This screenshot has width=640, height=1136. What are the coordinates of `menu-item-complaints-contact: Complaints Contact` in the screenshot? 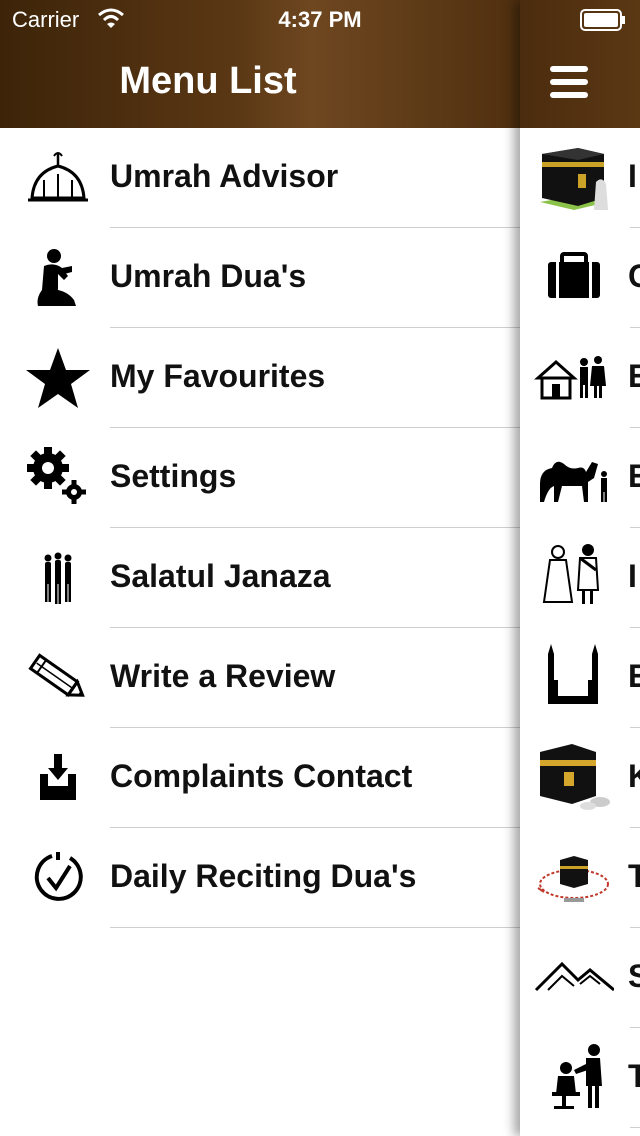 It's located at (260, 778).